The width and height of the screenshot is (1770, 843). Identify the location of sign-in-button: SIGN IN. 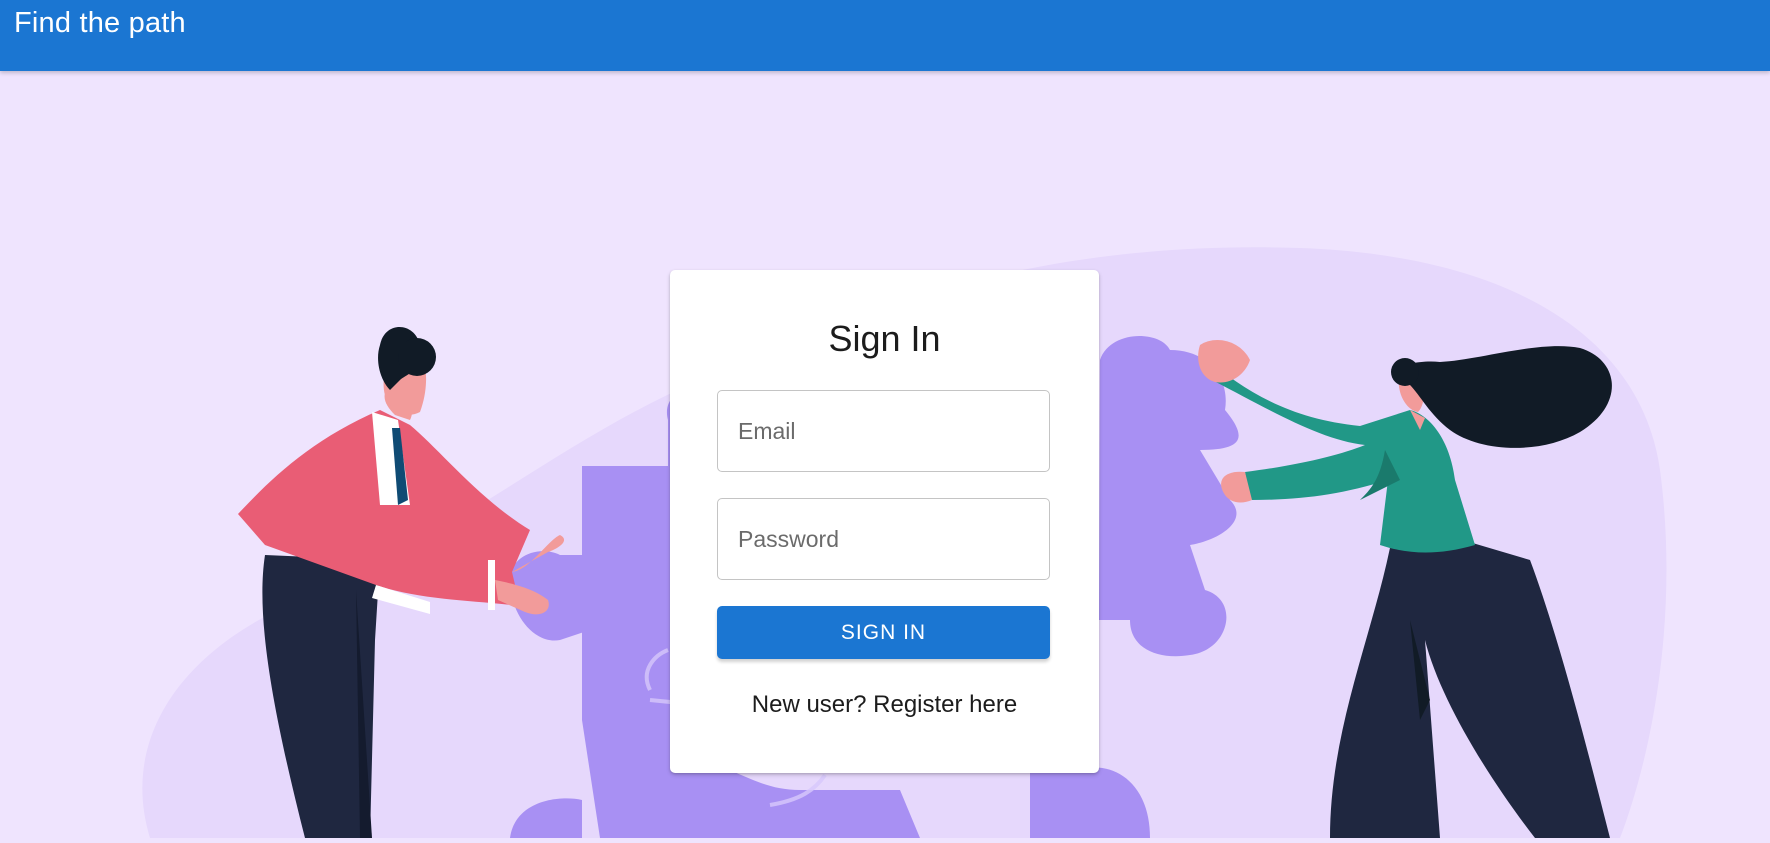
(883, 632).